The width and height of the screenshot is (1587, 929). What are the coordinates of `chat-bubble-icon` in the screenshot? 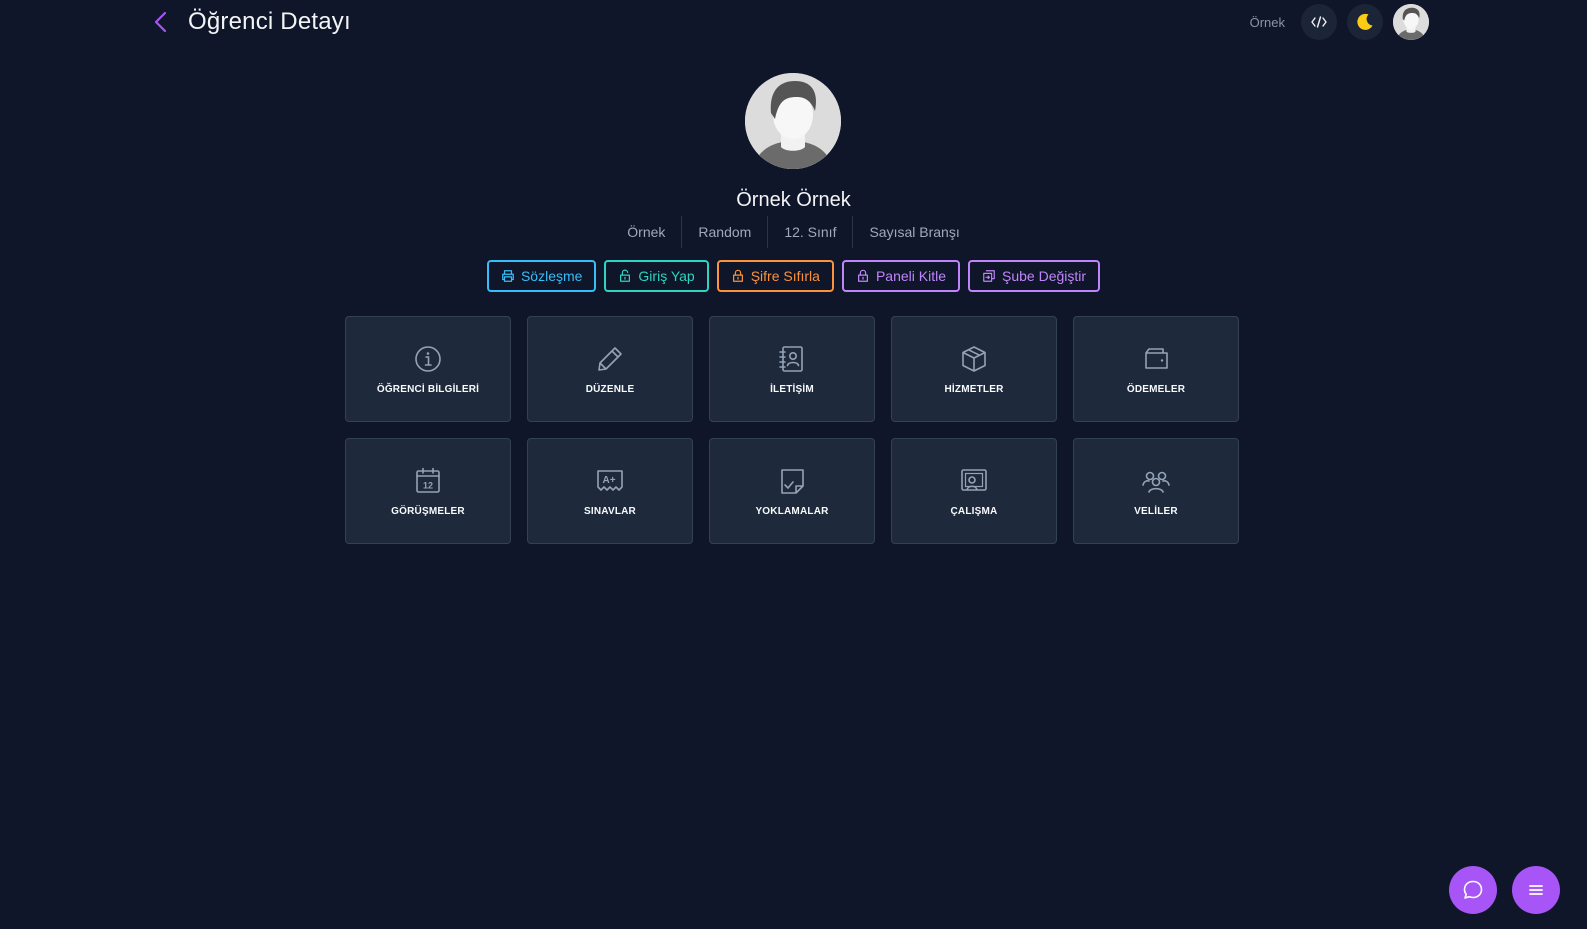 It's located at (1473, 889).